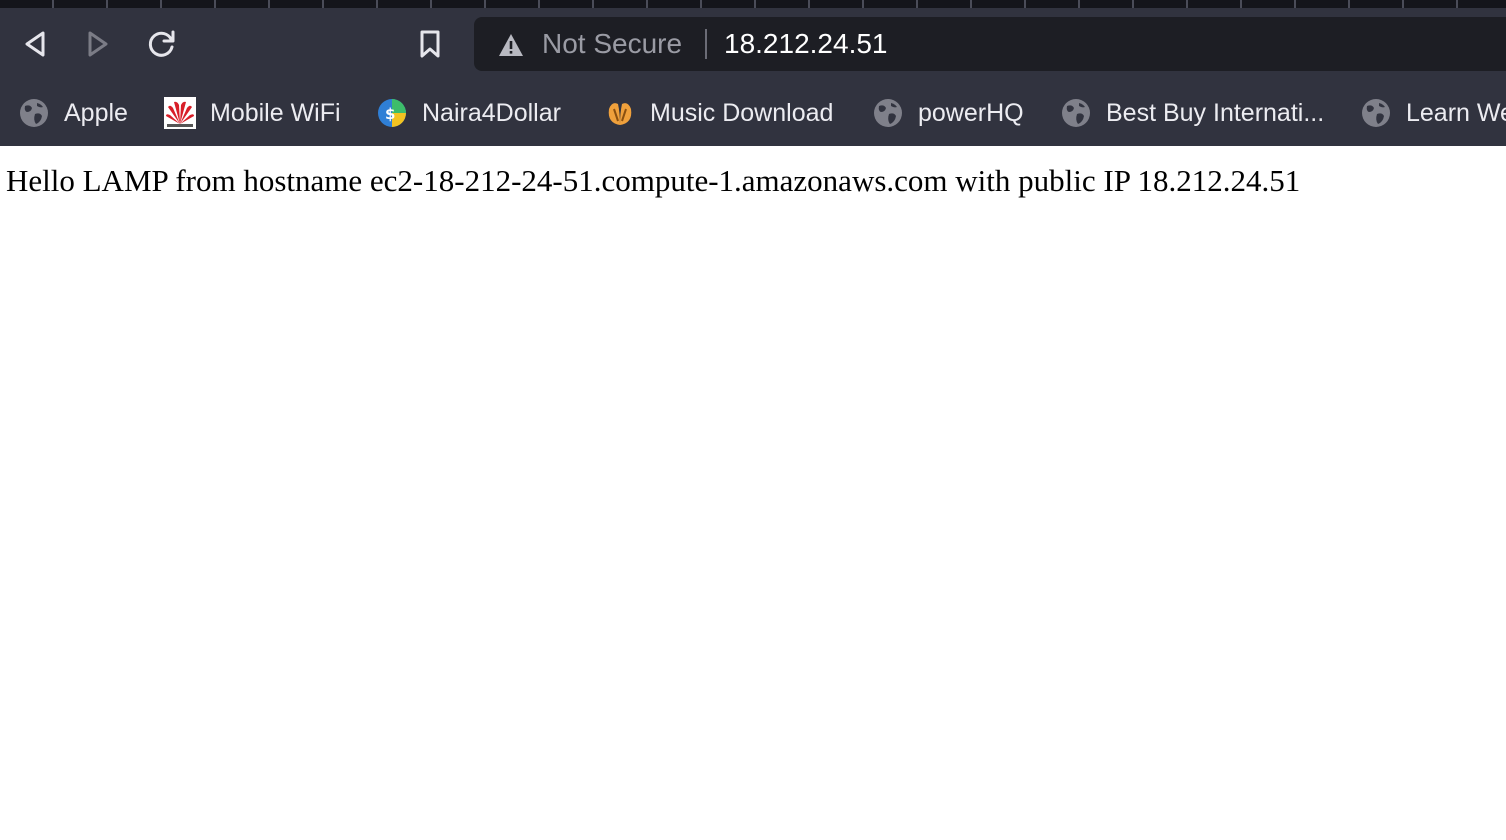  I want to click on bookmark-naira4dollar: $ Naira4Dollar, so click(468, 113).